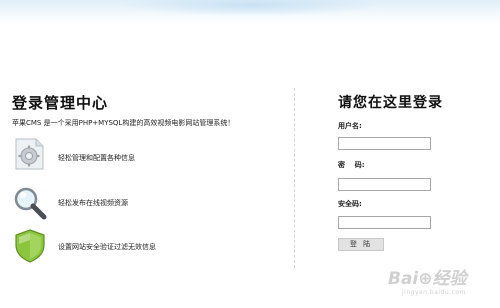  I want to click on feature-publish-video-text: 轻松发布在线视频资源, so click(93, 203).